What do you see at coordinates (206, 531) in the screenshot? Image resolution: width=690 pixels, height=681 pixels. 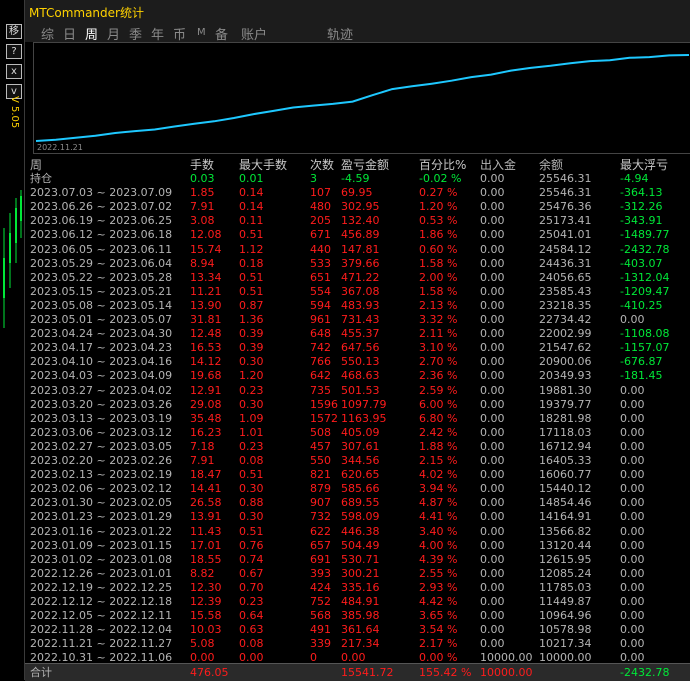 I see `row-lots: 11.43` at bounding box center [206, 531].